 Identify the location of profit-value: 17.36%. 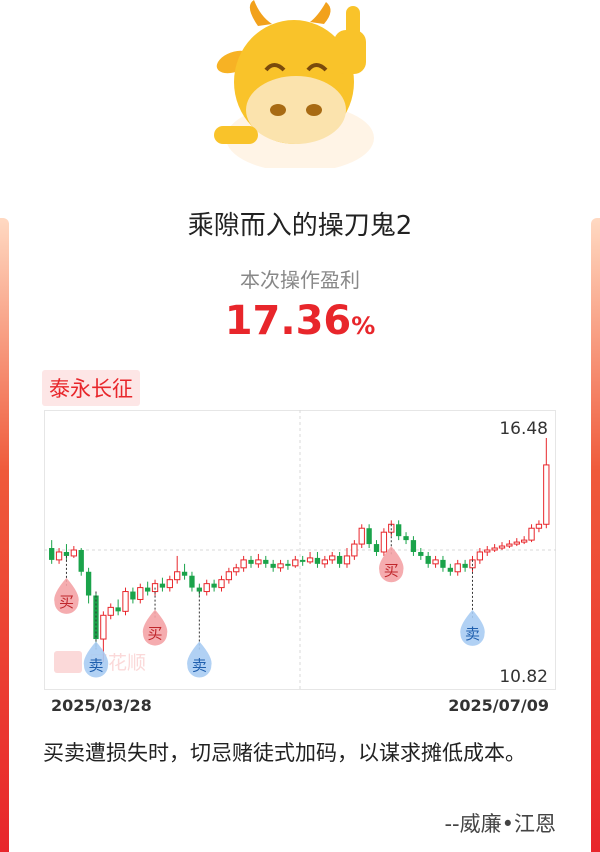
(300, 321).